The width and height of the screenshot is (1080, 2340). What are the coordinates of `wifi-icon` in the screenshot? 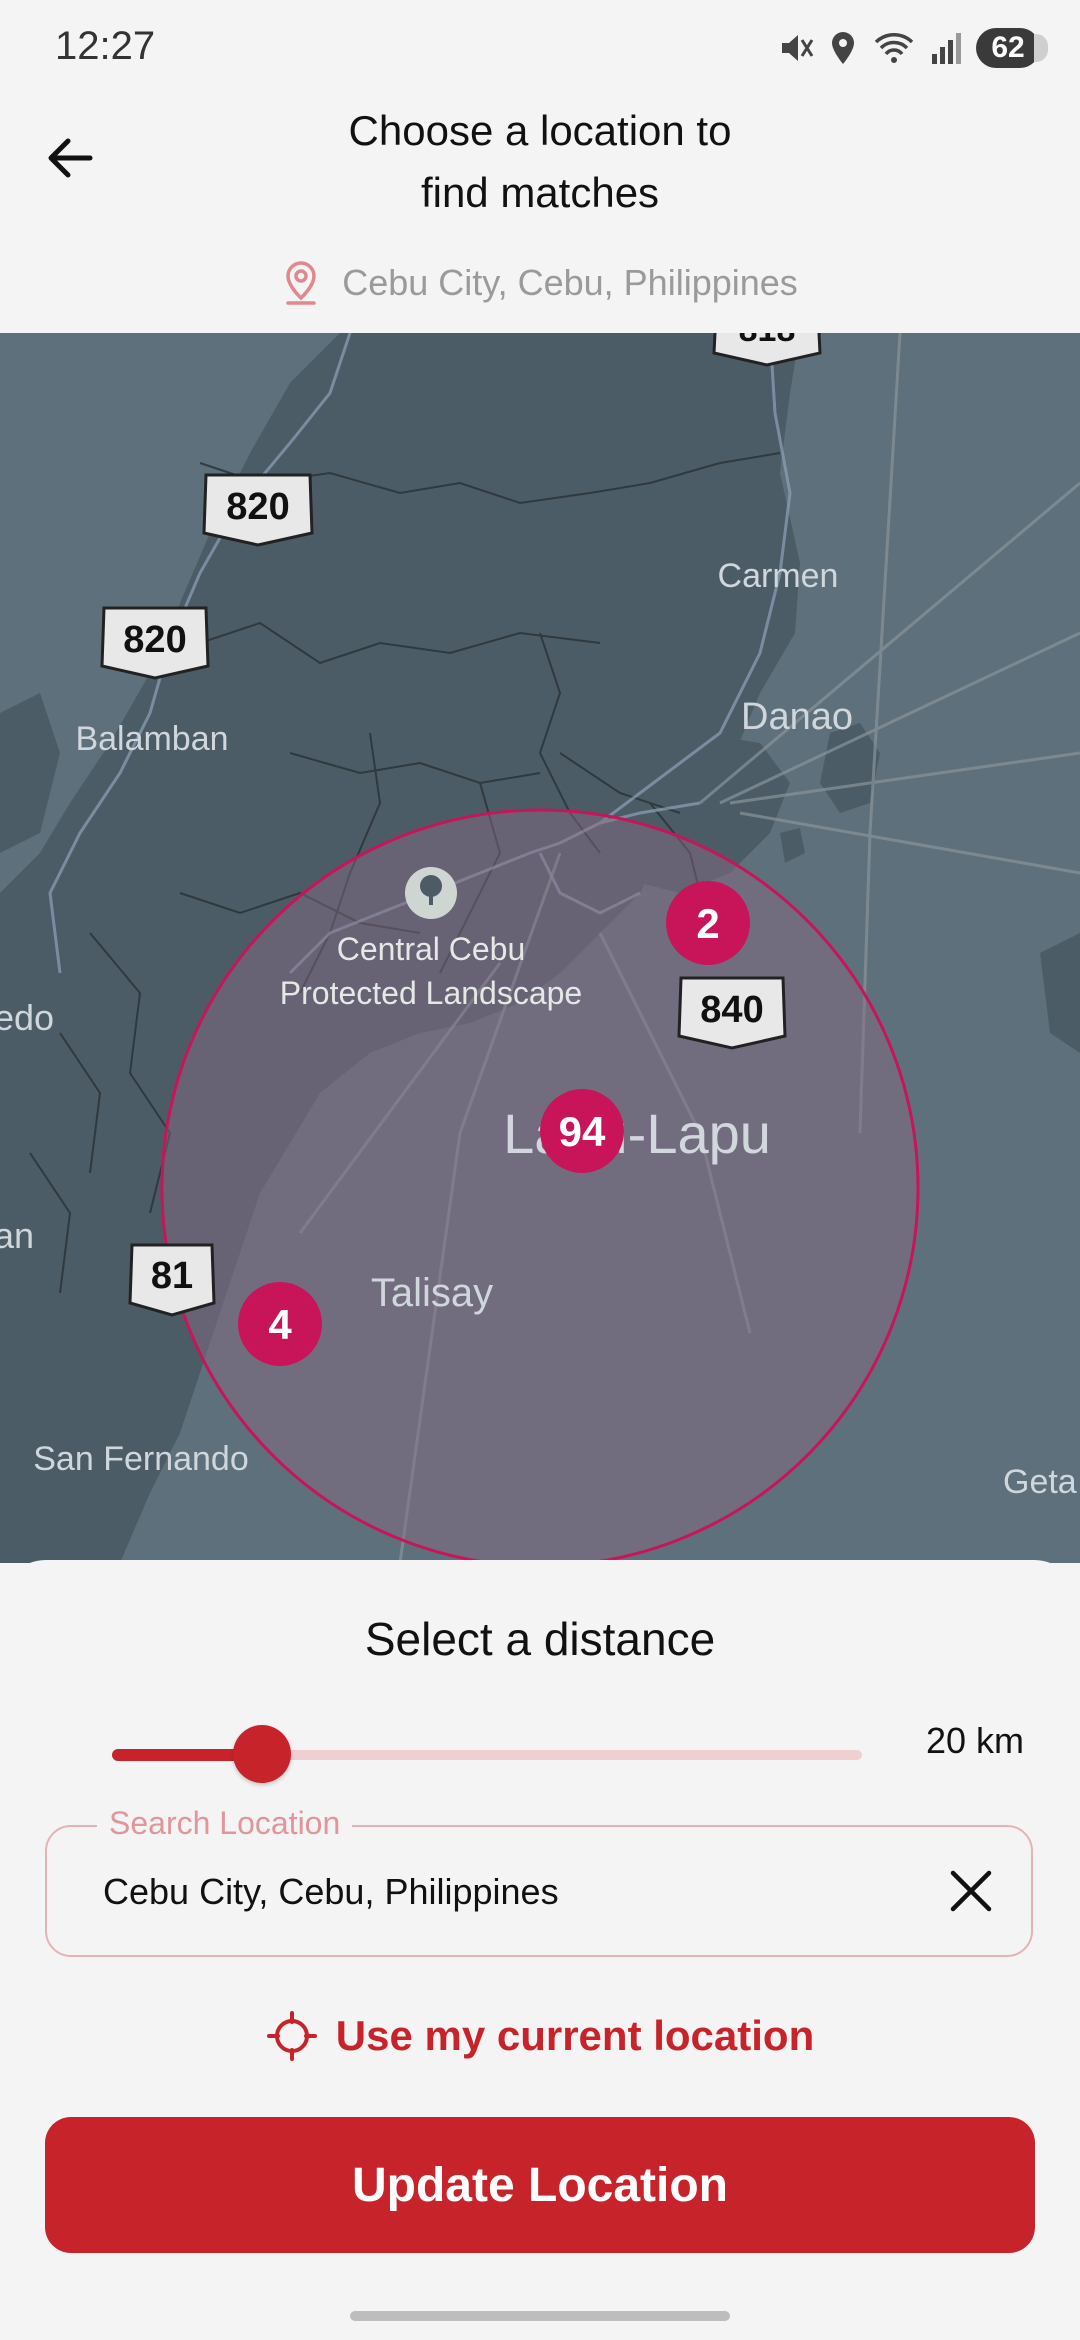 It's located at (894, 48).